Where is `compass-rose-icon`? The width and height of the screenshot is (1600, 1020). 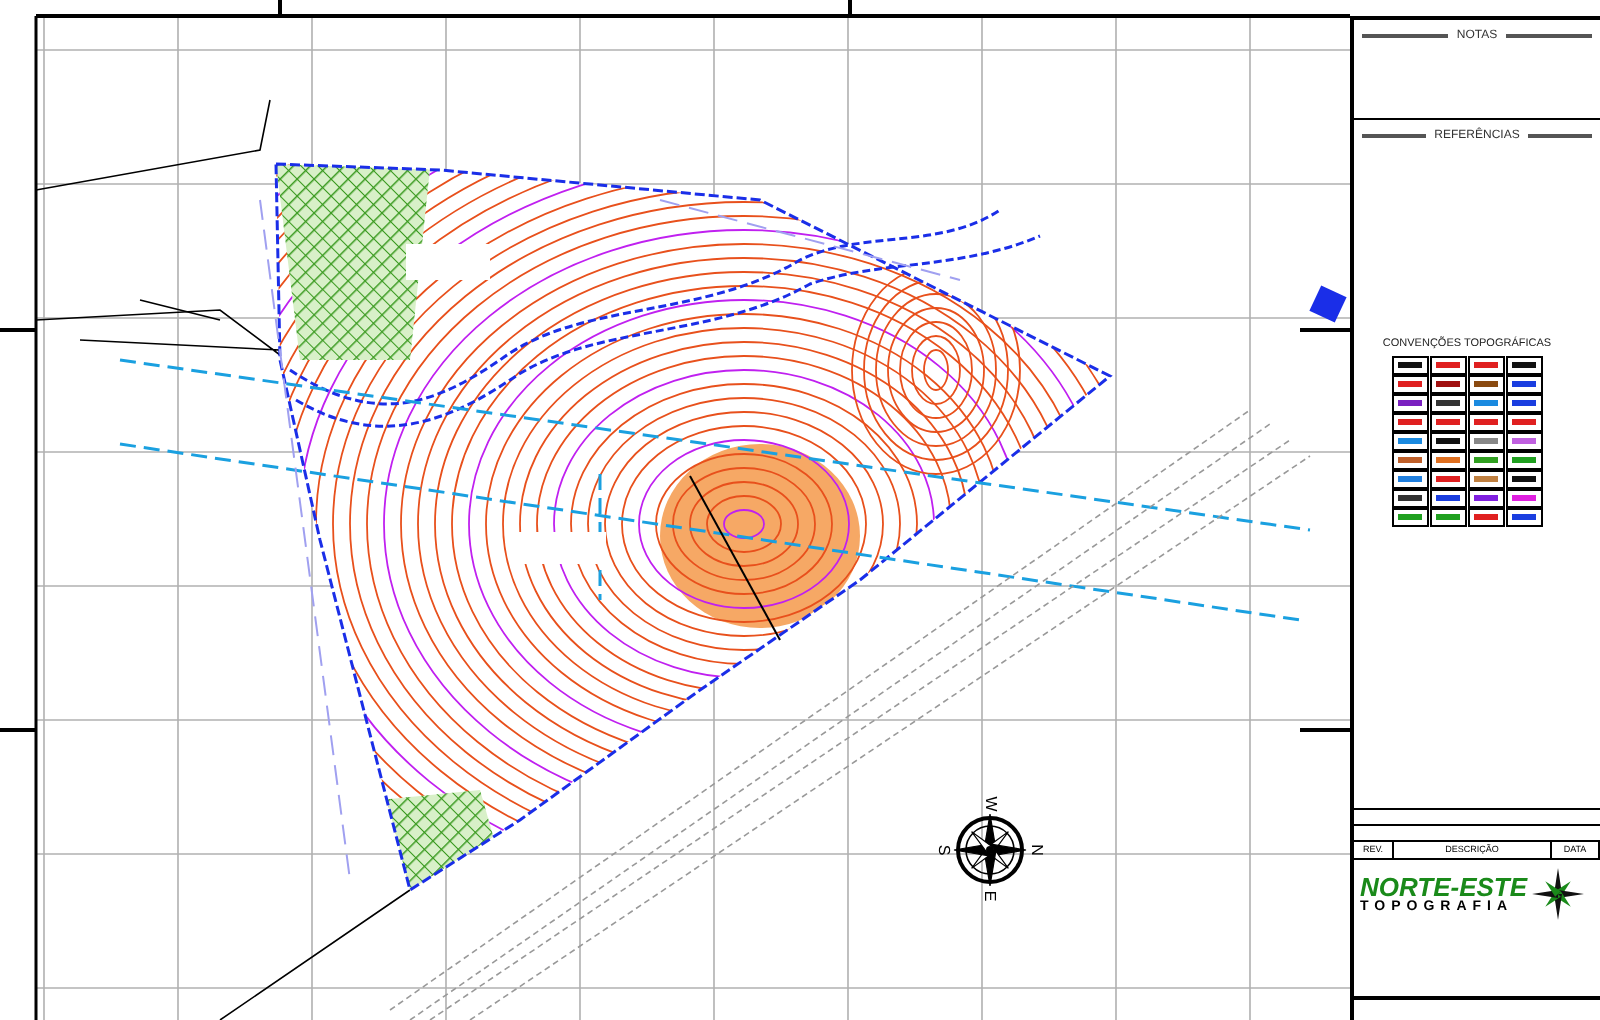 compass-rose-icon is located at coordinates (989, 850).